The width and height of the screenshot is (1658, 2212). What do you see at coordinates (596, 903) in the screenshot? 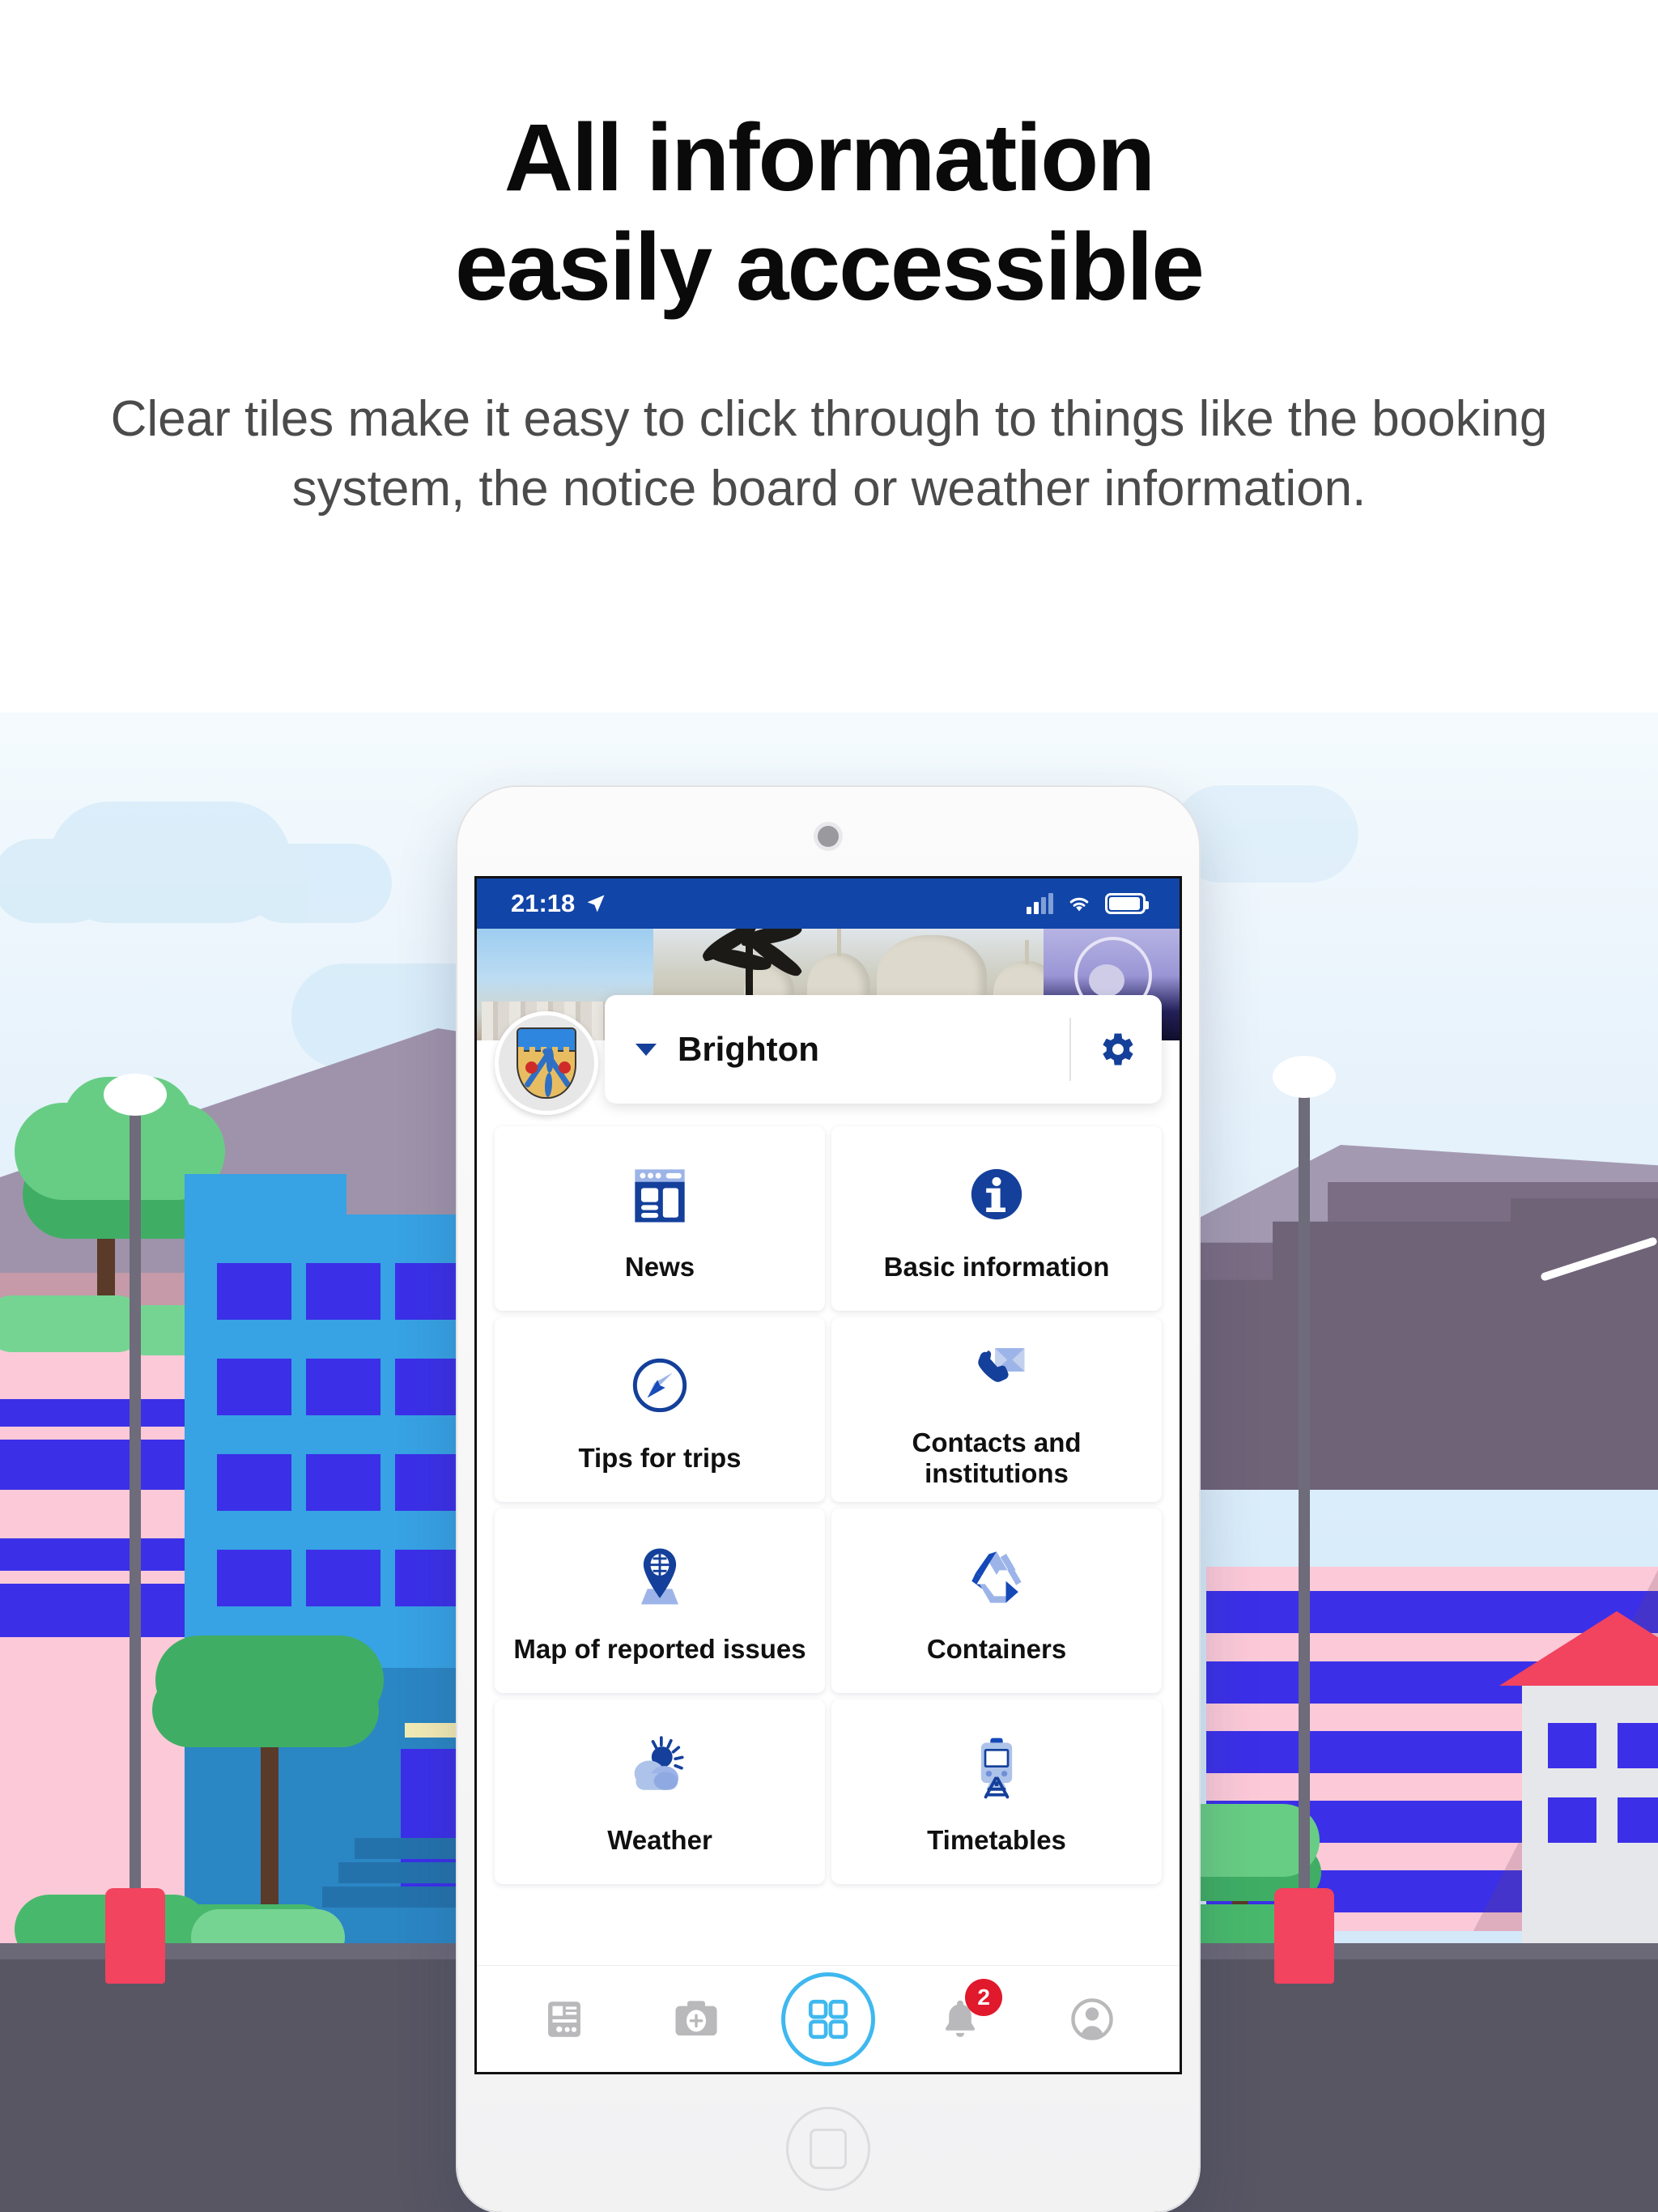
I see `location-arrow-icon` at bounding box center [596, 903].